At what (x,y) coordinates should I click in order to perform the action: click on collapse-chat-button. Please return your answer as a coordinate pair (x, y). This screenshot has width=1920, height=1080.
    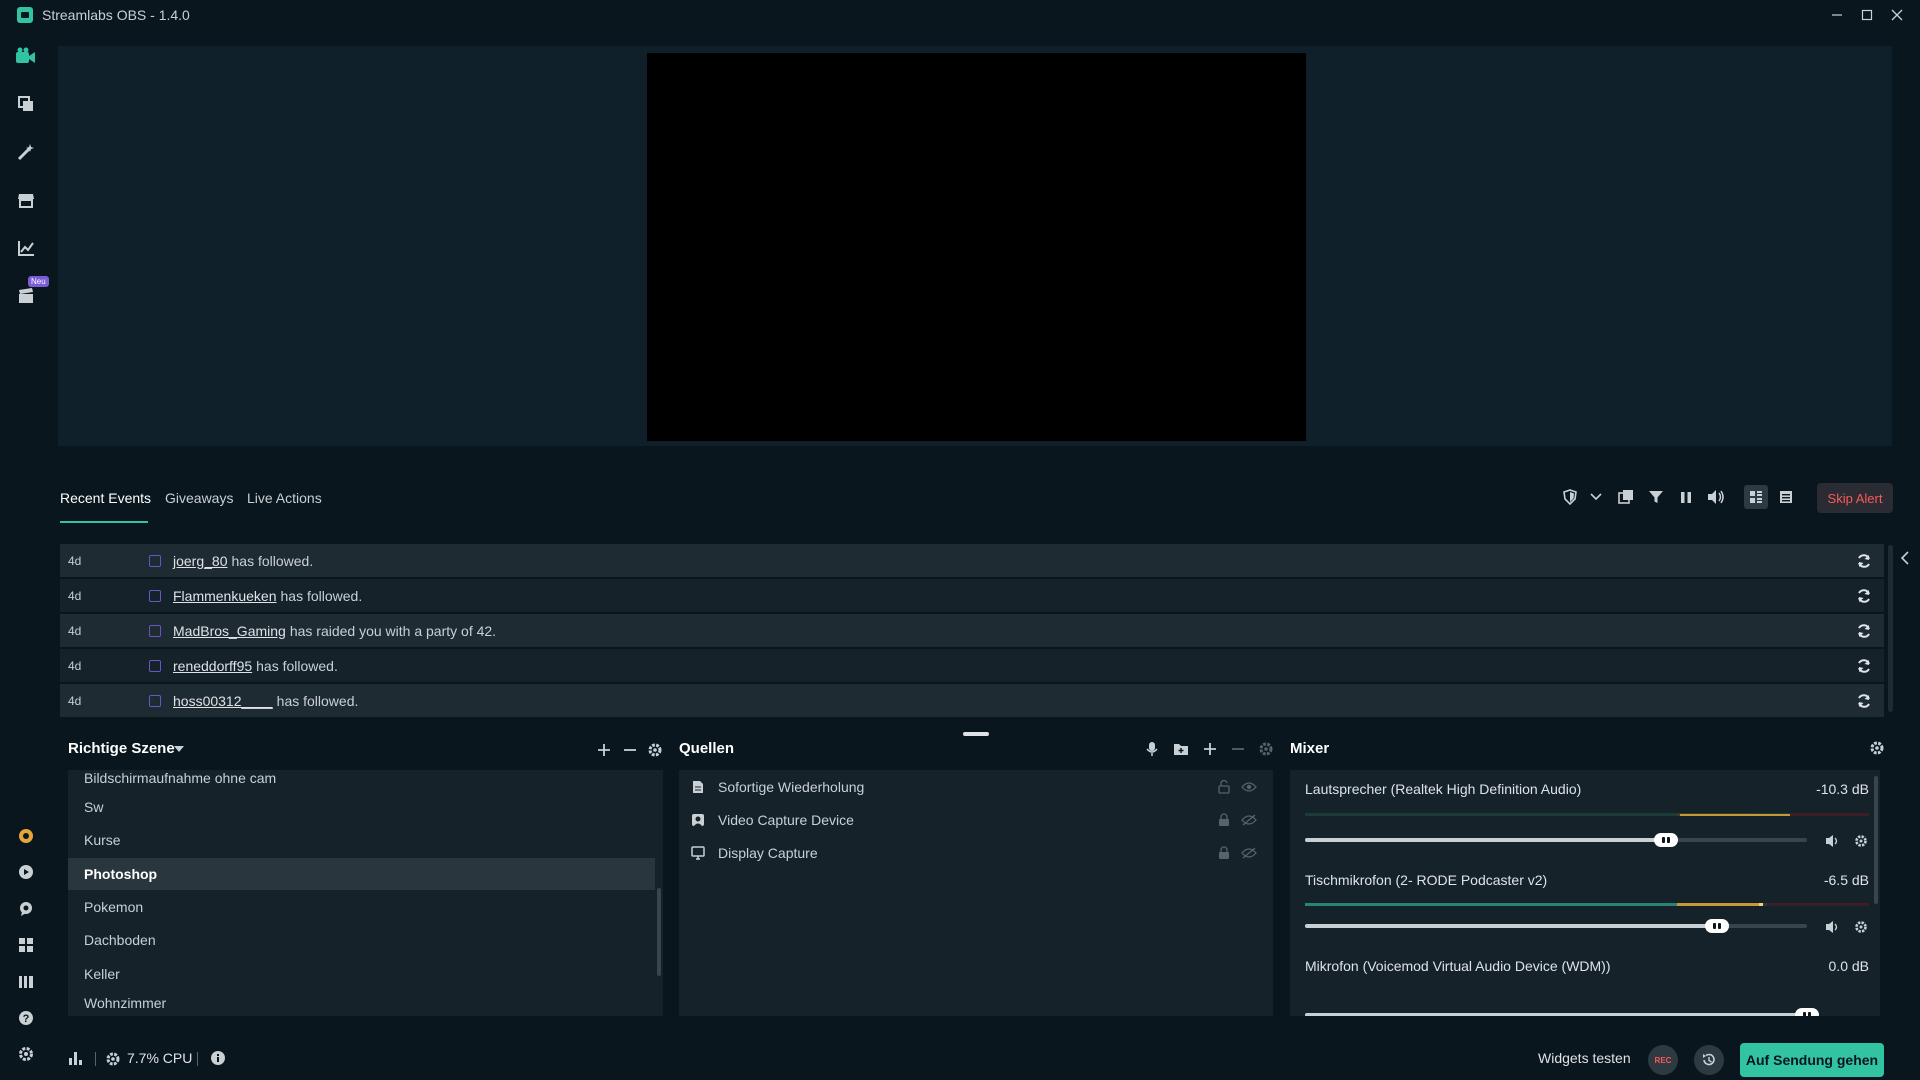
    Looking at the image, I should click on (1905, 558).